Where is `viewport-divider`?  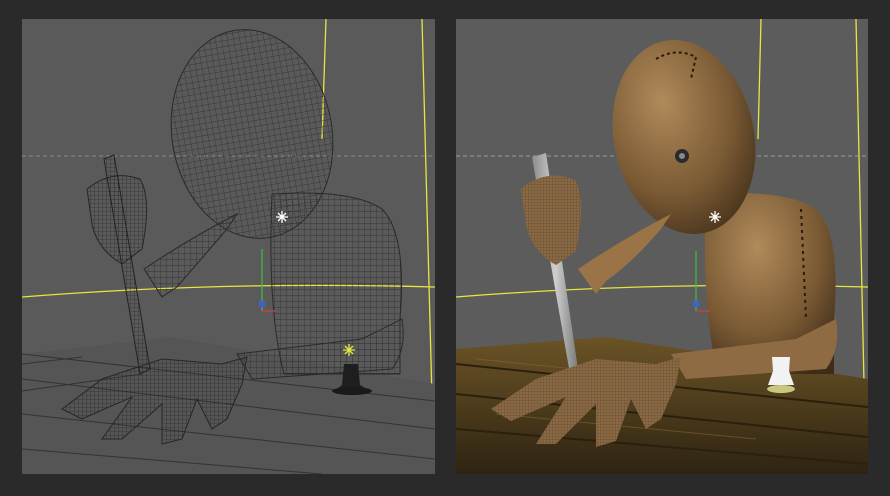 viewport-divider is located at coordinates (445, 248).